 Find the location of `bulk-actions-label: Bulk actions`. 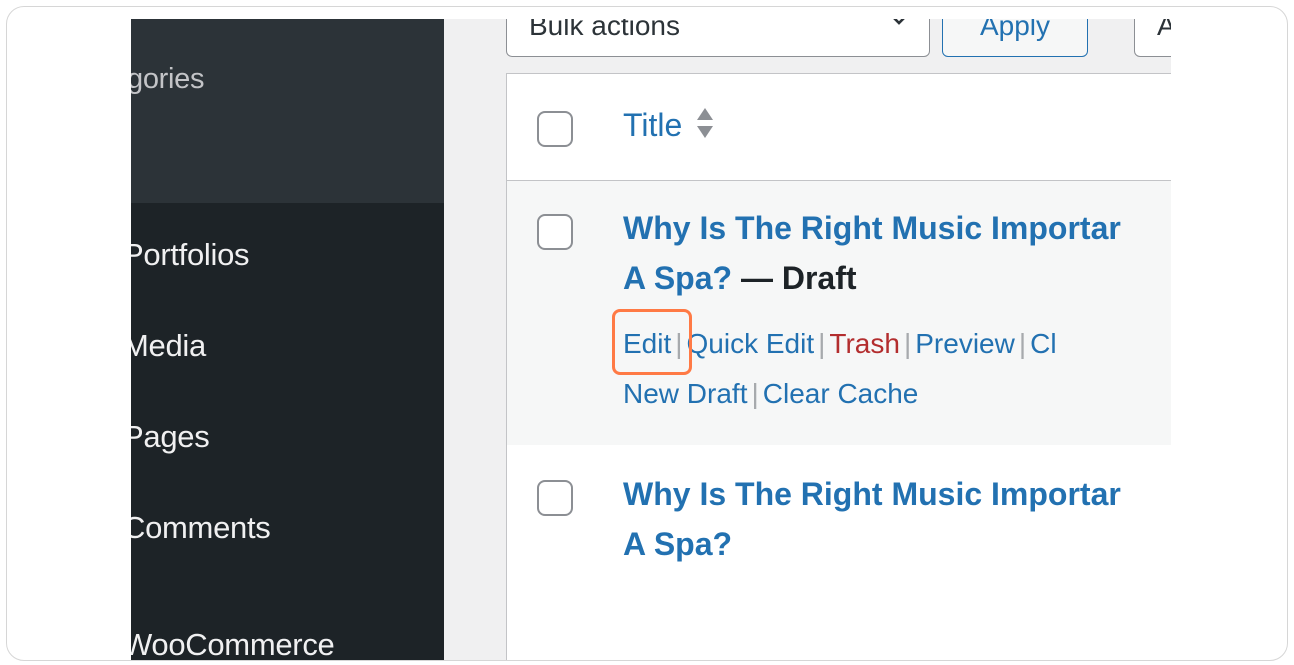

bulk-actions-label: Bulk actions is located at coordinates (604, 30).